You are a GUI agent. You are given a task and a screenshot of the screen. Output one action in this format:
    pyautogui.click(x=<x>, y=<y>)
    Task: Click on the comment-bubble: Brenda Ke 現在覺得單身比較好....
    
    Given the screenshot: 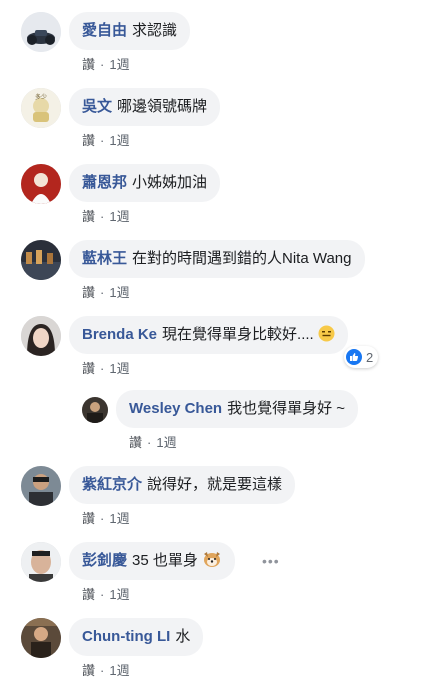 What is the action you would take?
    pyautogui.click(x=208, y=335)
    